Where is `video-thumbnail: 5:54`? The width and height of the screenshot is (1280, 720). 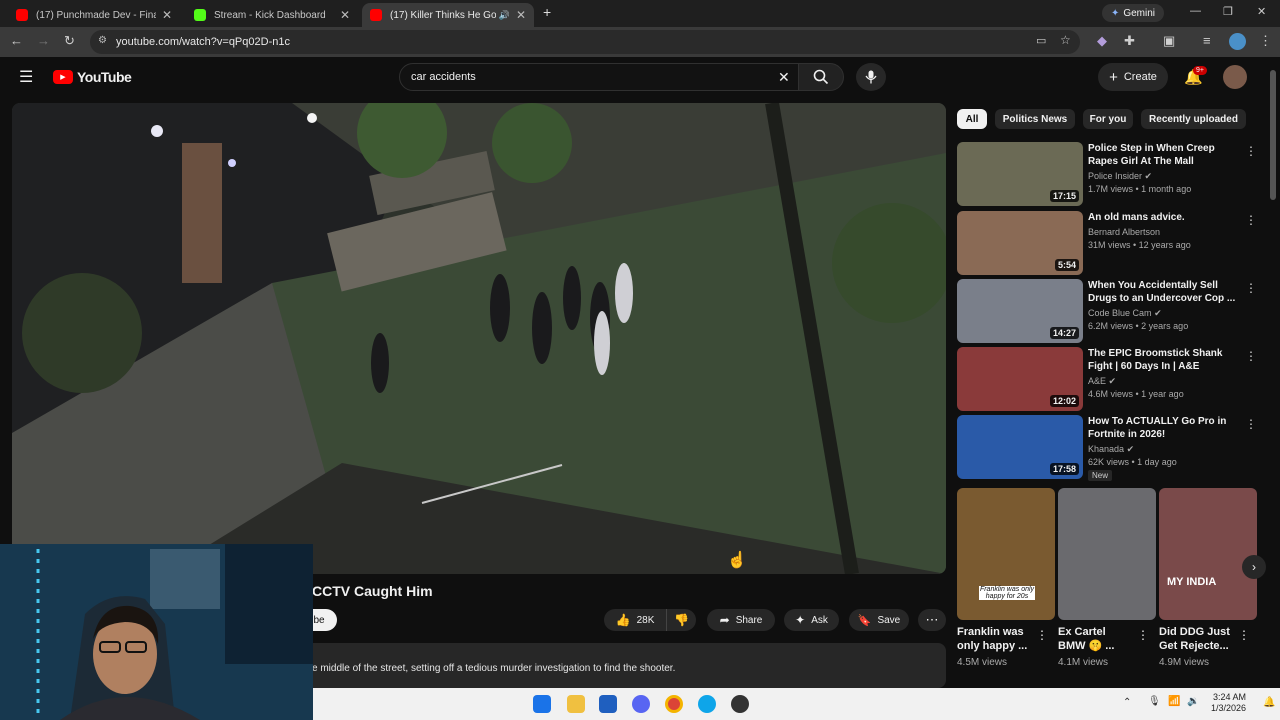
video-thumbnail: 5:54 is located at coordinates (1020, 243).